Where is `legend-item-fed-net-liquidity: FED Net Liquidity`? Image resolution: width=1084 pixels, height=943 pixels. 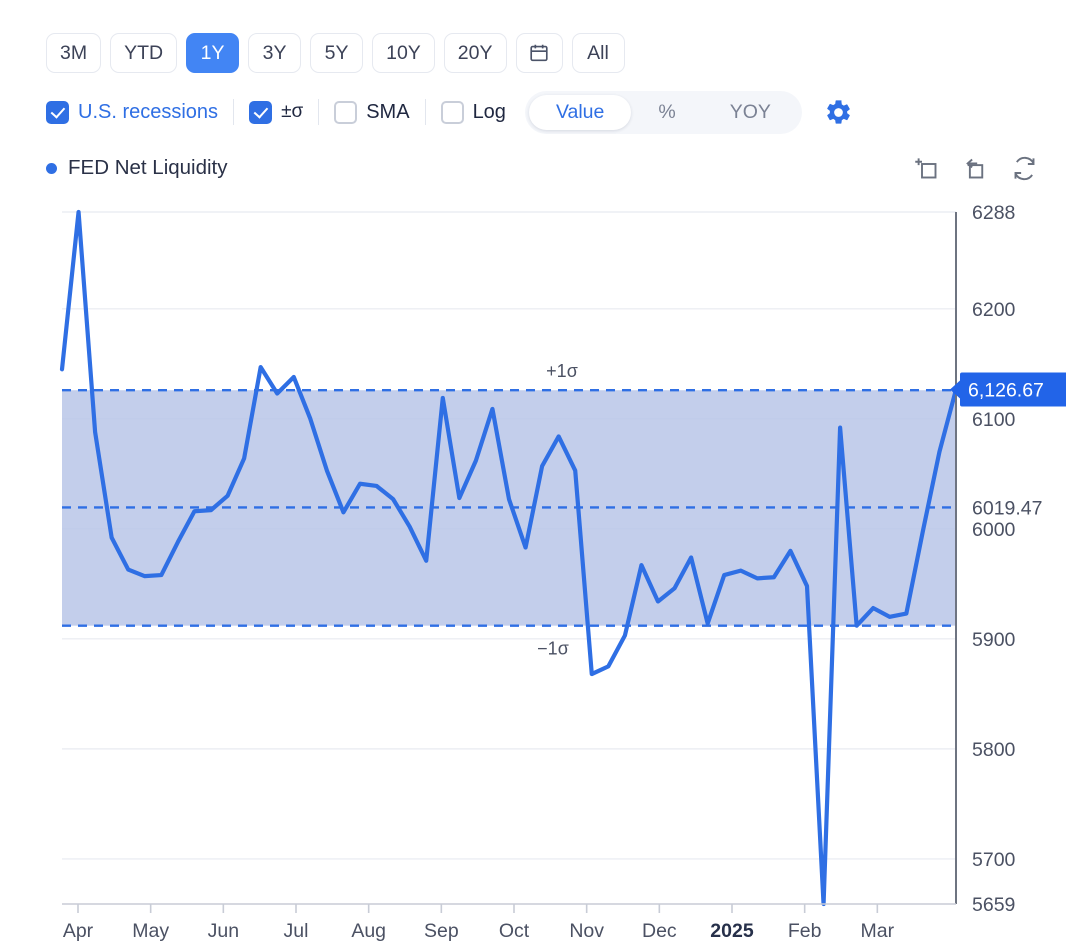
legend-item-fed-net-liquidity: FED Net Liquidity is located at coordinates (137, 168).